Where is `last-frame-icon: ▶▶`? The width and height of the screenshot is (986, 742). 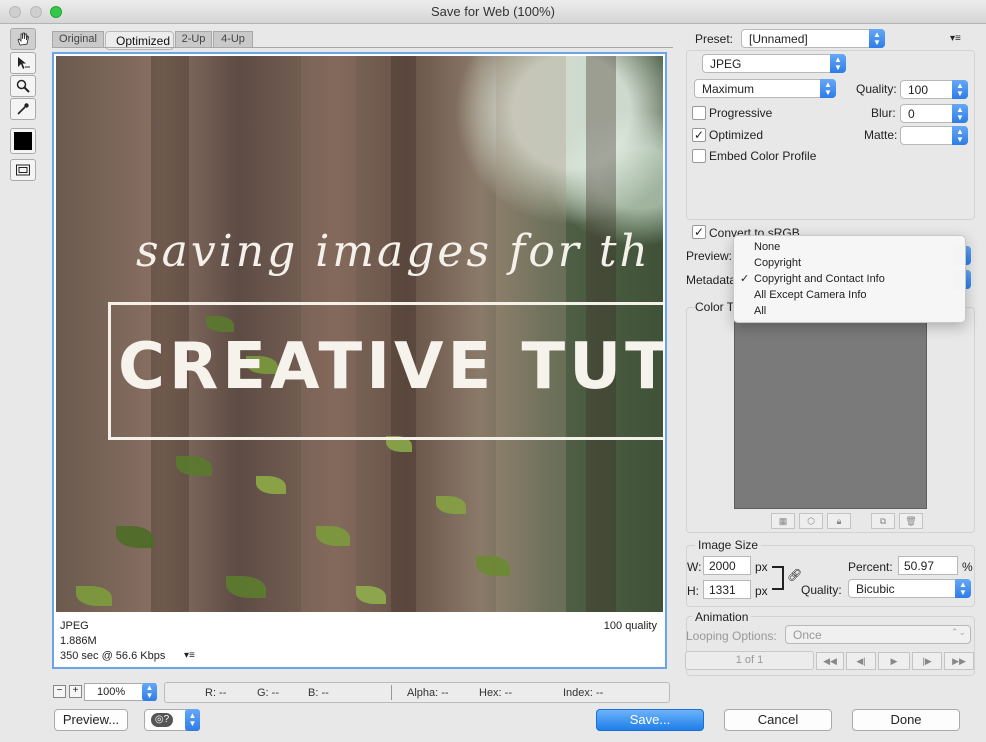 last-frame-icon: ▶▶ is located at coordinates (959, 661).